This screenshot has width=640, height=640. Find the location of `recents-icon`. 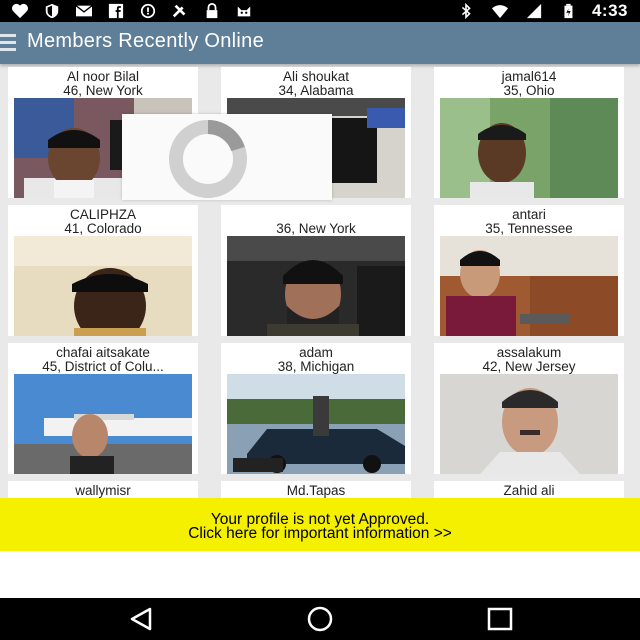

recents-icon is located at coordinates (500, 619).